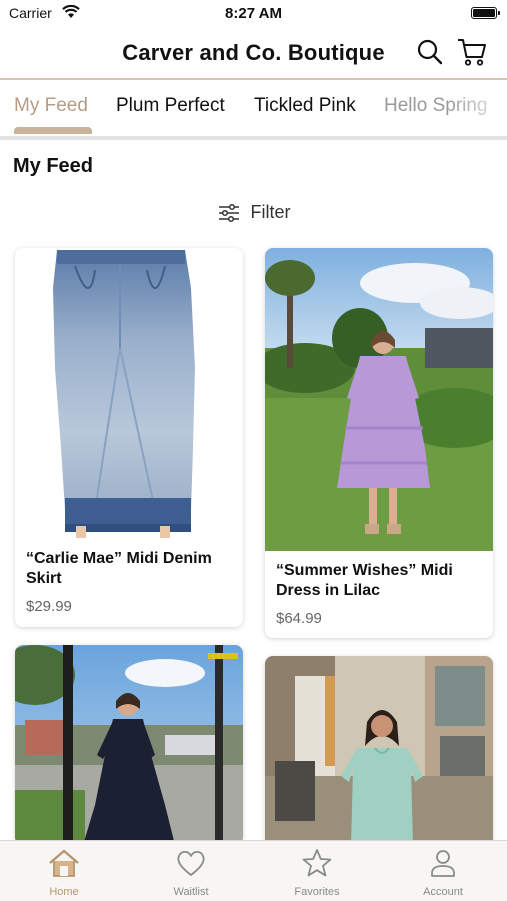  Describe the element at coordinates (443, 892) in the screenshot. I see `tab-label: Account` at that location.